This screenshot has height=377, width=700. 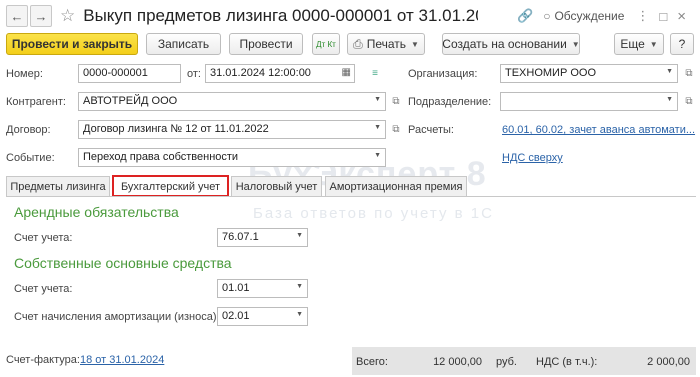 I want to click on invoice-label: Счет-фактура:, so click(x=43, y=360).